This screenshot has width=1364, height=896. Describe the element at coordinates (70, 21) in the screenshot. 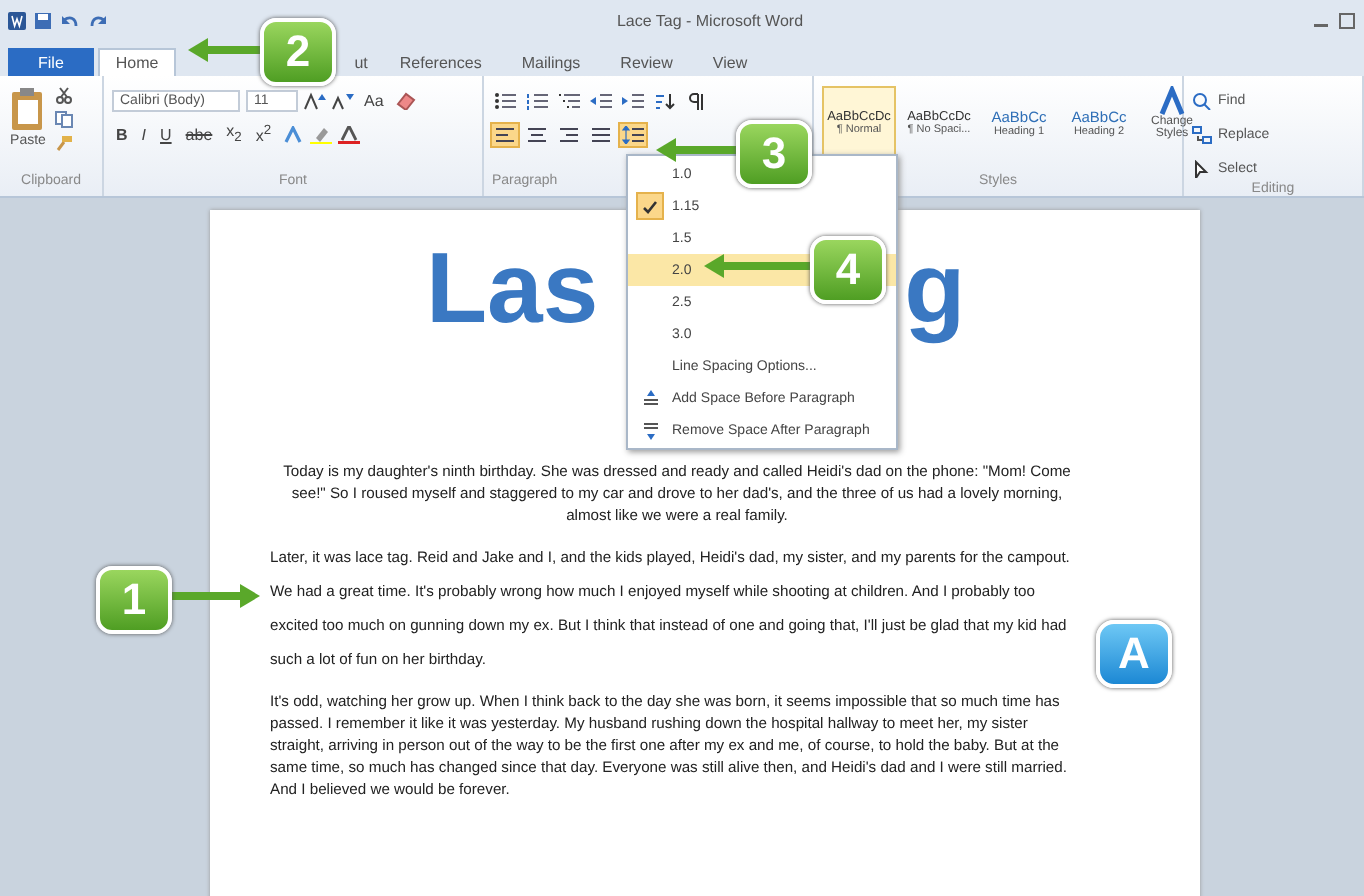

I see `undo-icon` at that location.